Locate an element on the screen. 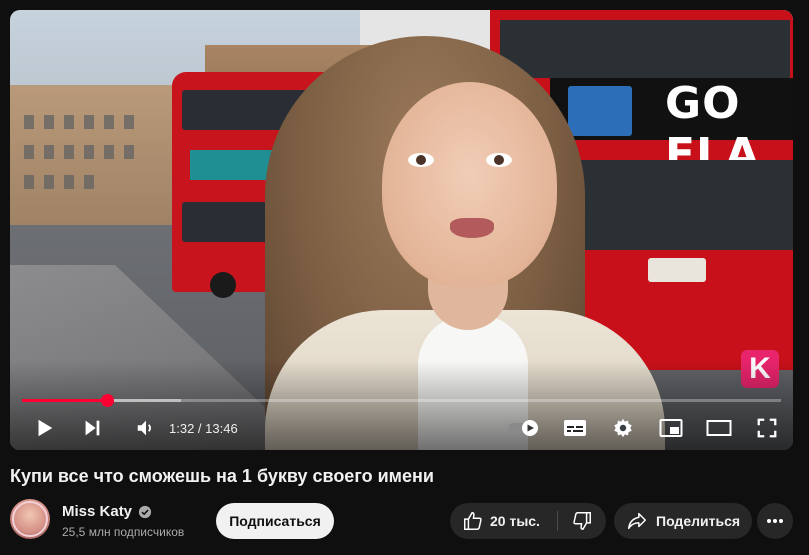 The width and height of the screenshot is (809, 555). share-arrow-icon is located at coordinates (637, 521).